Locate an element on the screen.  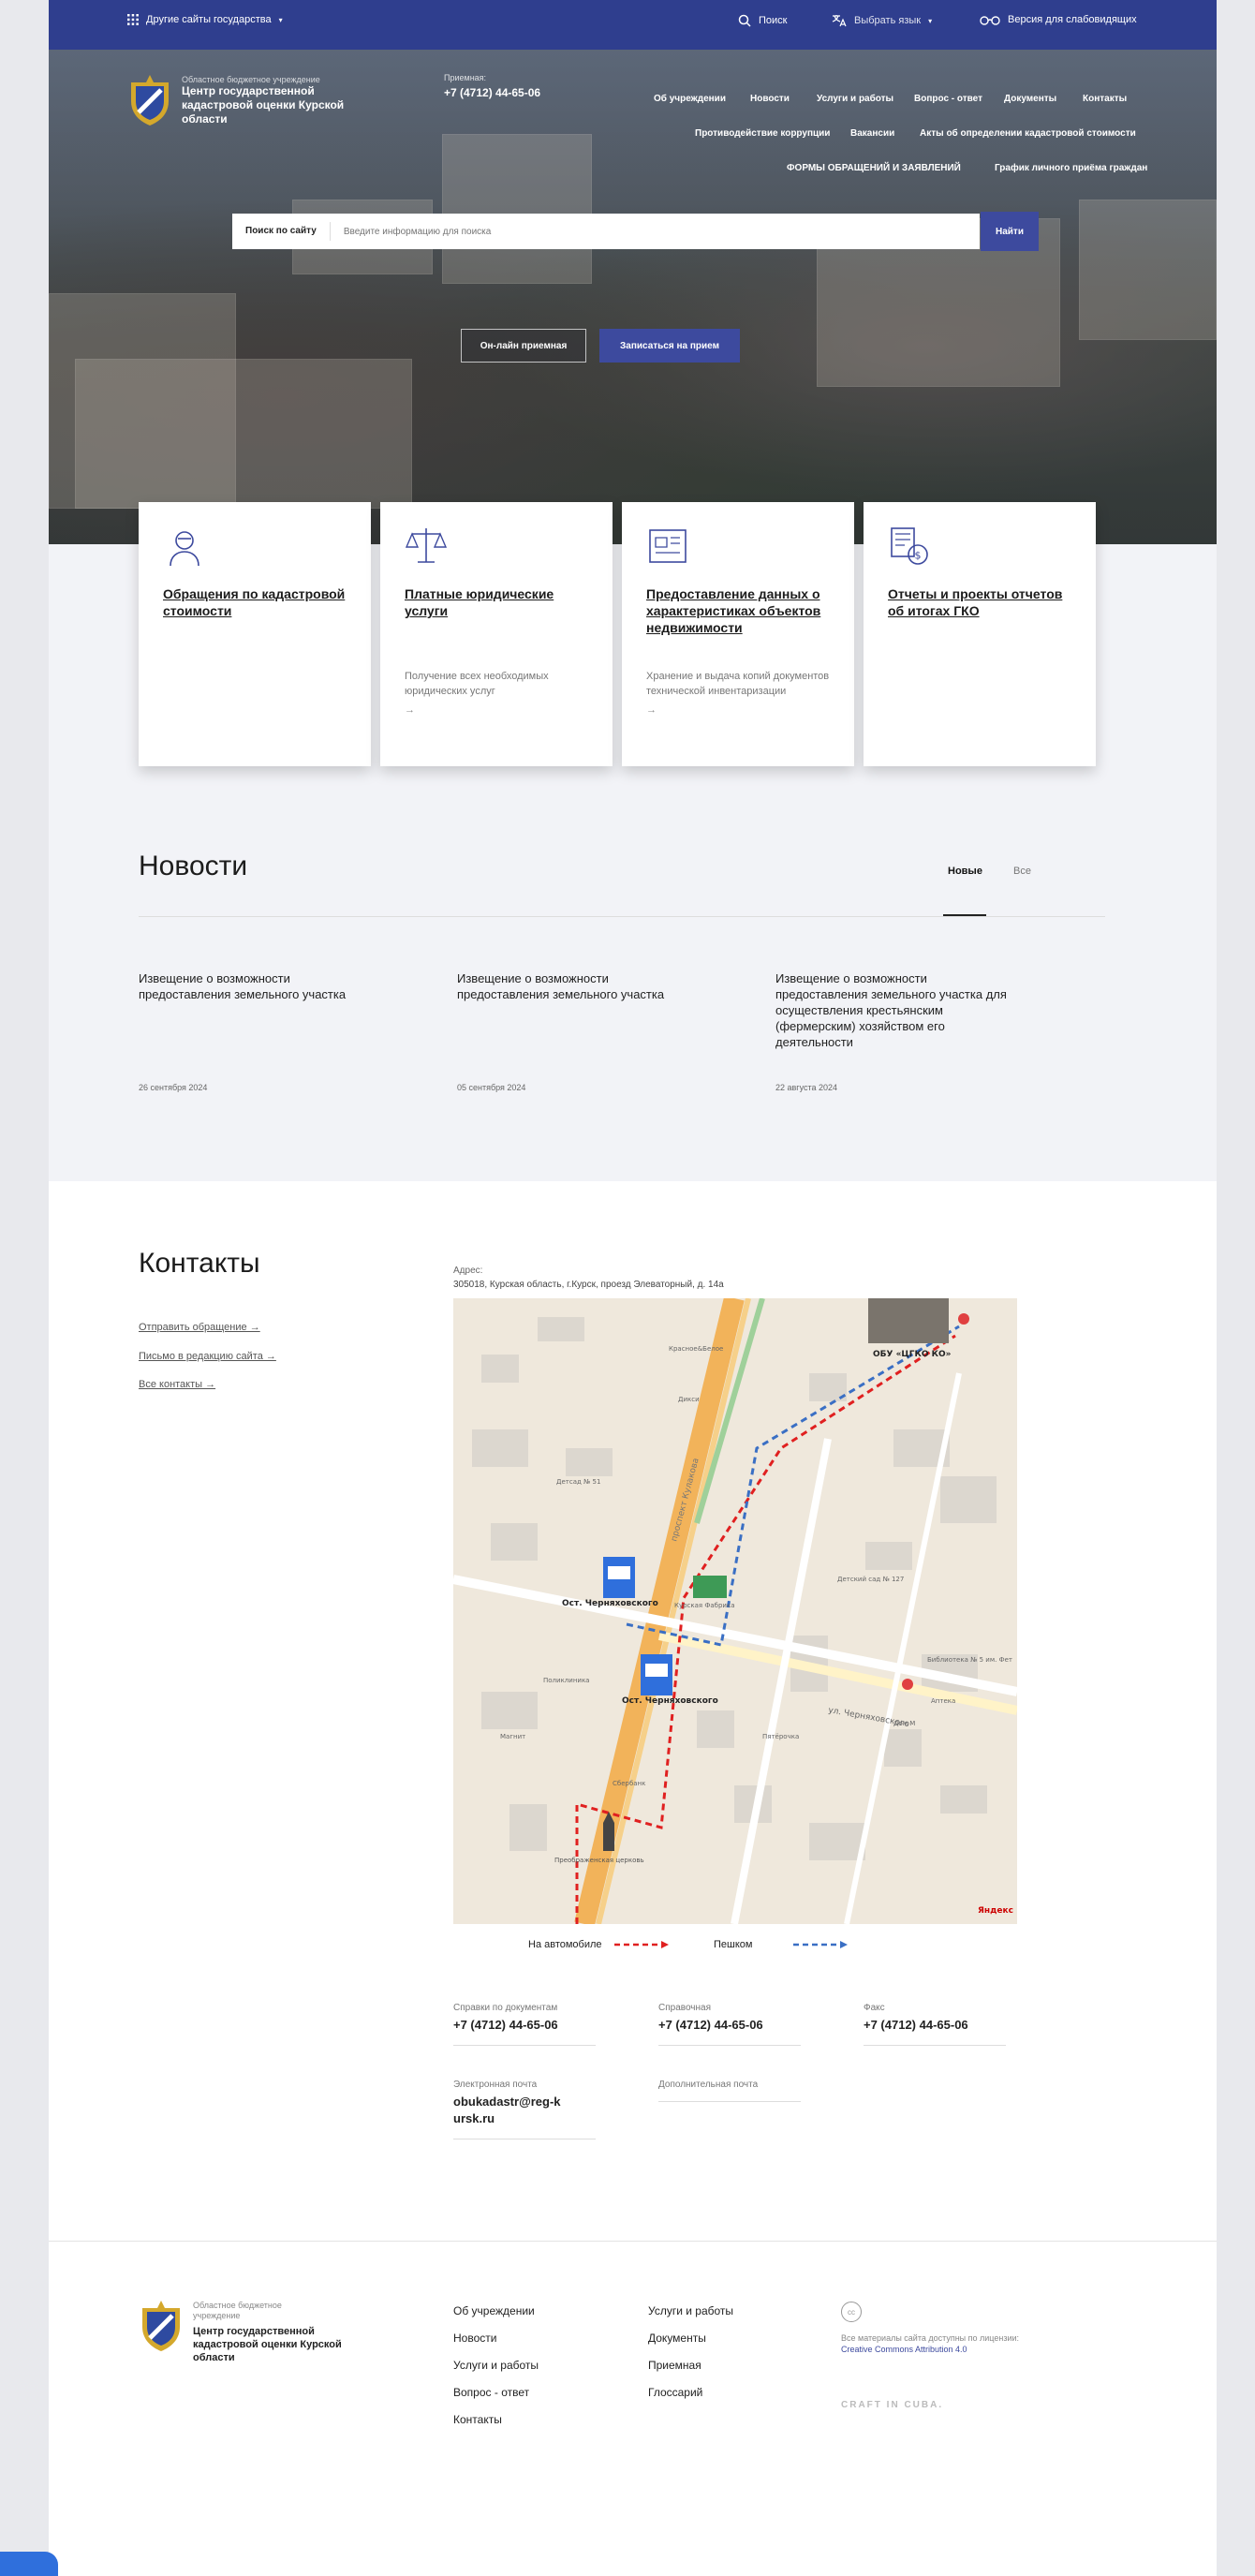
contact-info-fax: Факс +7 (4712) 44-65-06 is located at coordinates (935, 2025).